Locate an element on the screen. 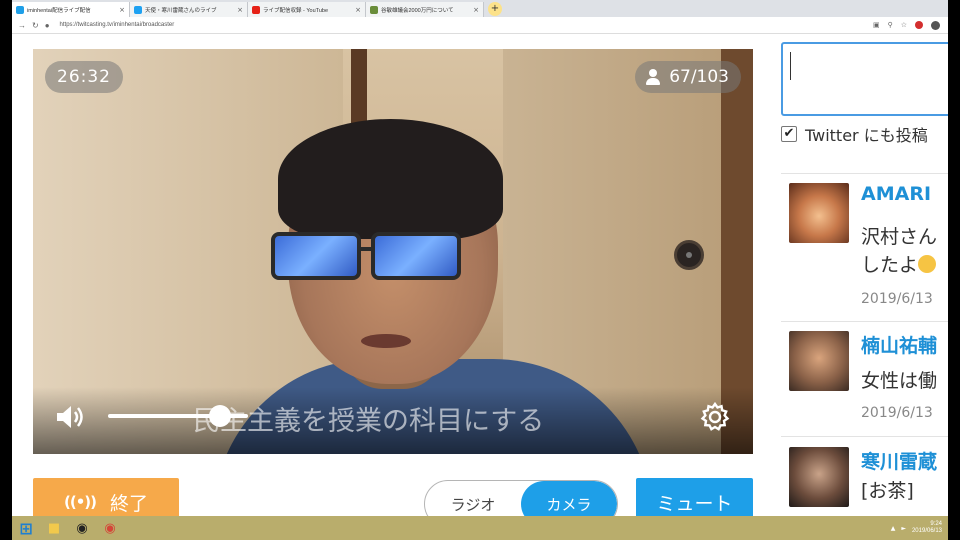 The width and height of the screenshot is (960, 540). twitcasting-favicon-icon is located at coordinates (20, 9).